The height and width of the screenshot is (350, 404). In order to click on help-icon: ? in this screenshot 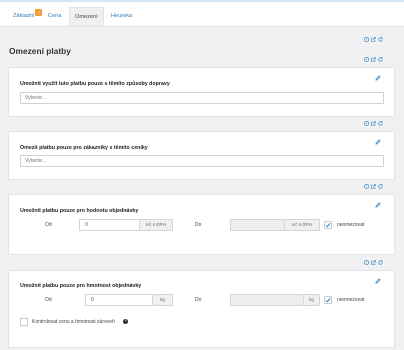, I will do `click(125, 321)`.